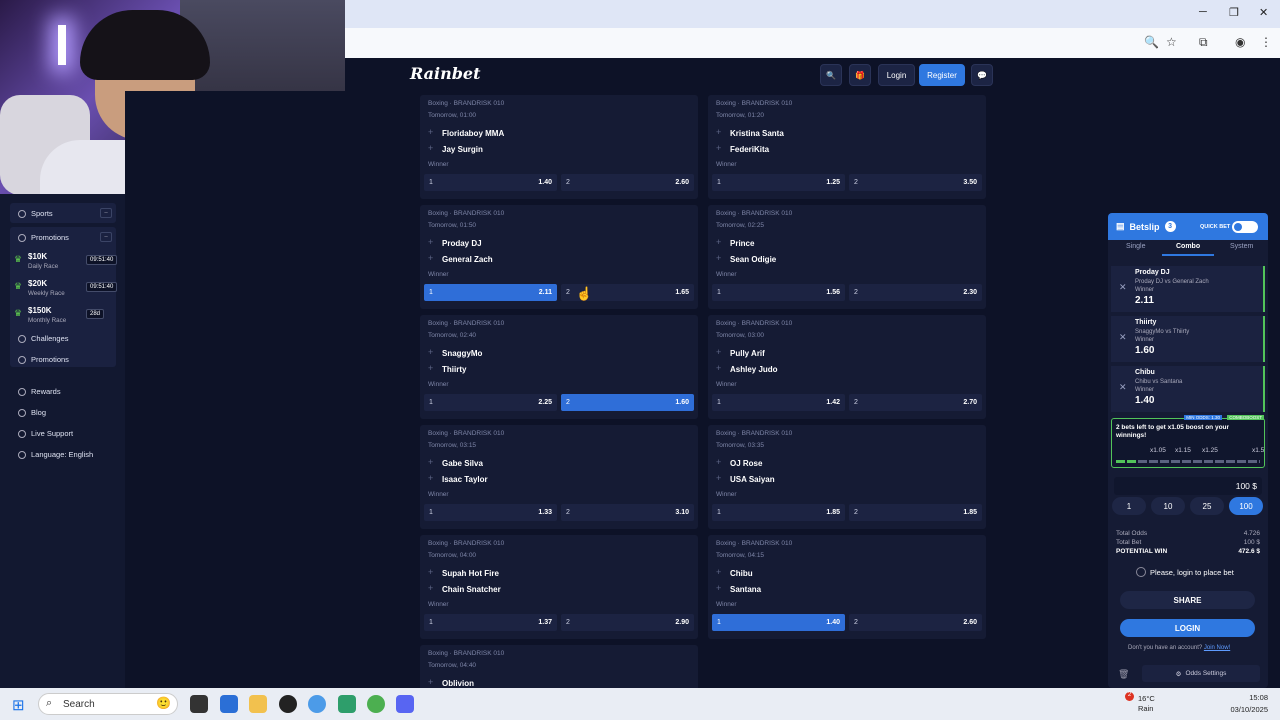 Image resolution: width=1280 pixels, height=720 pixels. What do you see at coordinates (490, 292) in the screenshot?
I see `odds-button-home: 1 2.11` at bounding box center [490, 292].